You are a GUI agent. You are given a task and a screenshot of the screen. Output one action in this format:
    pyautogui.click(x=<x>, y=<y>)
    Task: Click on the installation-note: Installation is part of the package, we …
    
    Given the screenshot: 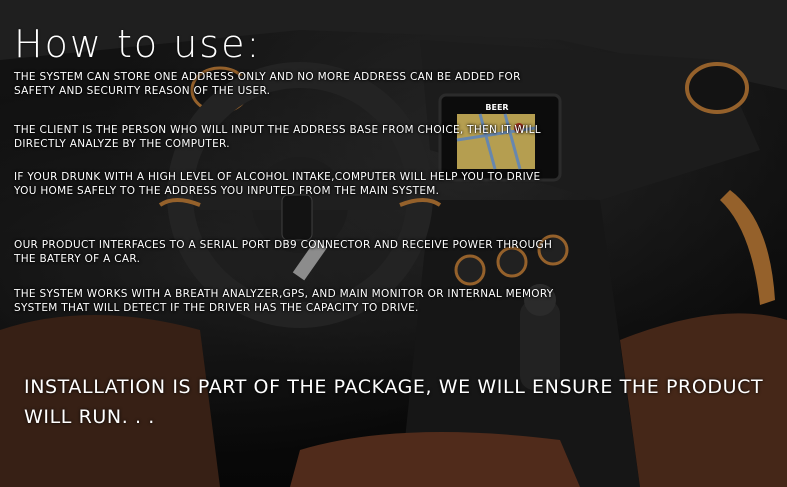 What is the action you would take?
    pyautogui.click(x=394, y=402)
    